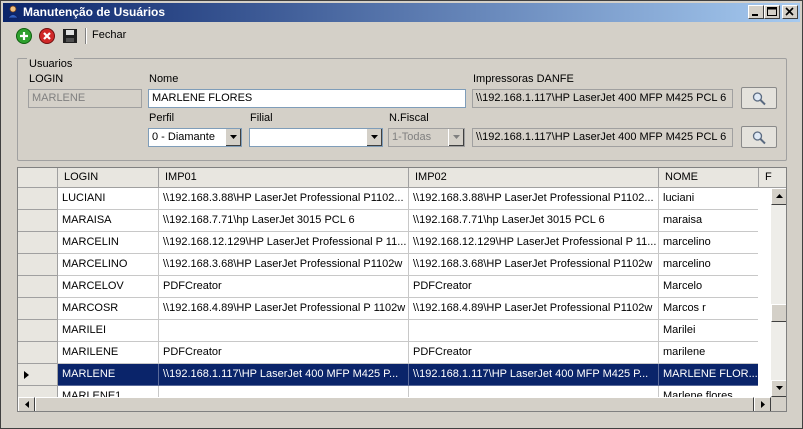  What do you see at coordinates (108, 243) in the screenshot?
I see `cell-login: MARCELIN` at bounding box center [108, 243].